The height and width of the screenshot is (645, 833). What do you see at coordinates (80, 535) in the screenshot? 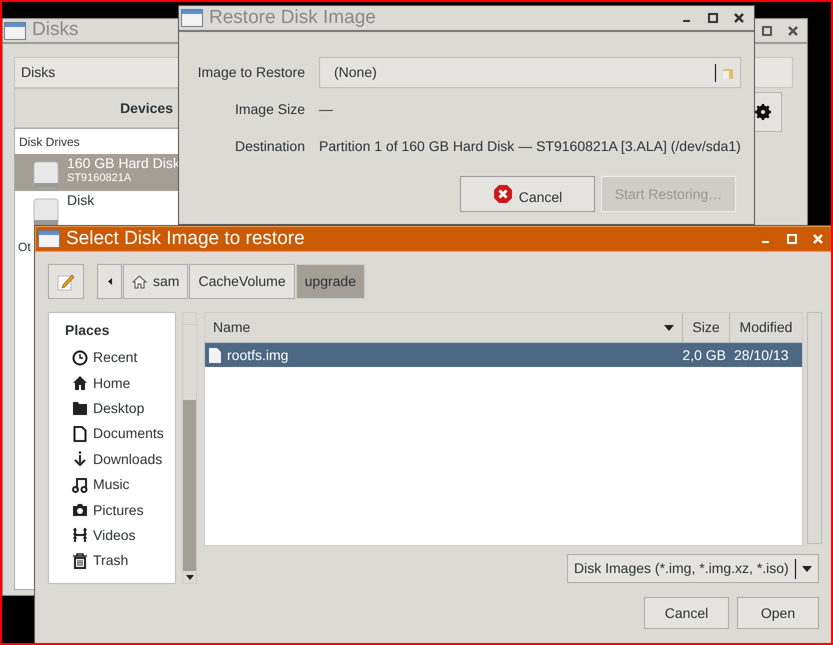
I see `film-icon` at bounding box center [80, 535].